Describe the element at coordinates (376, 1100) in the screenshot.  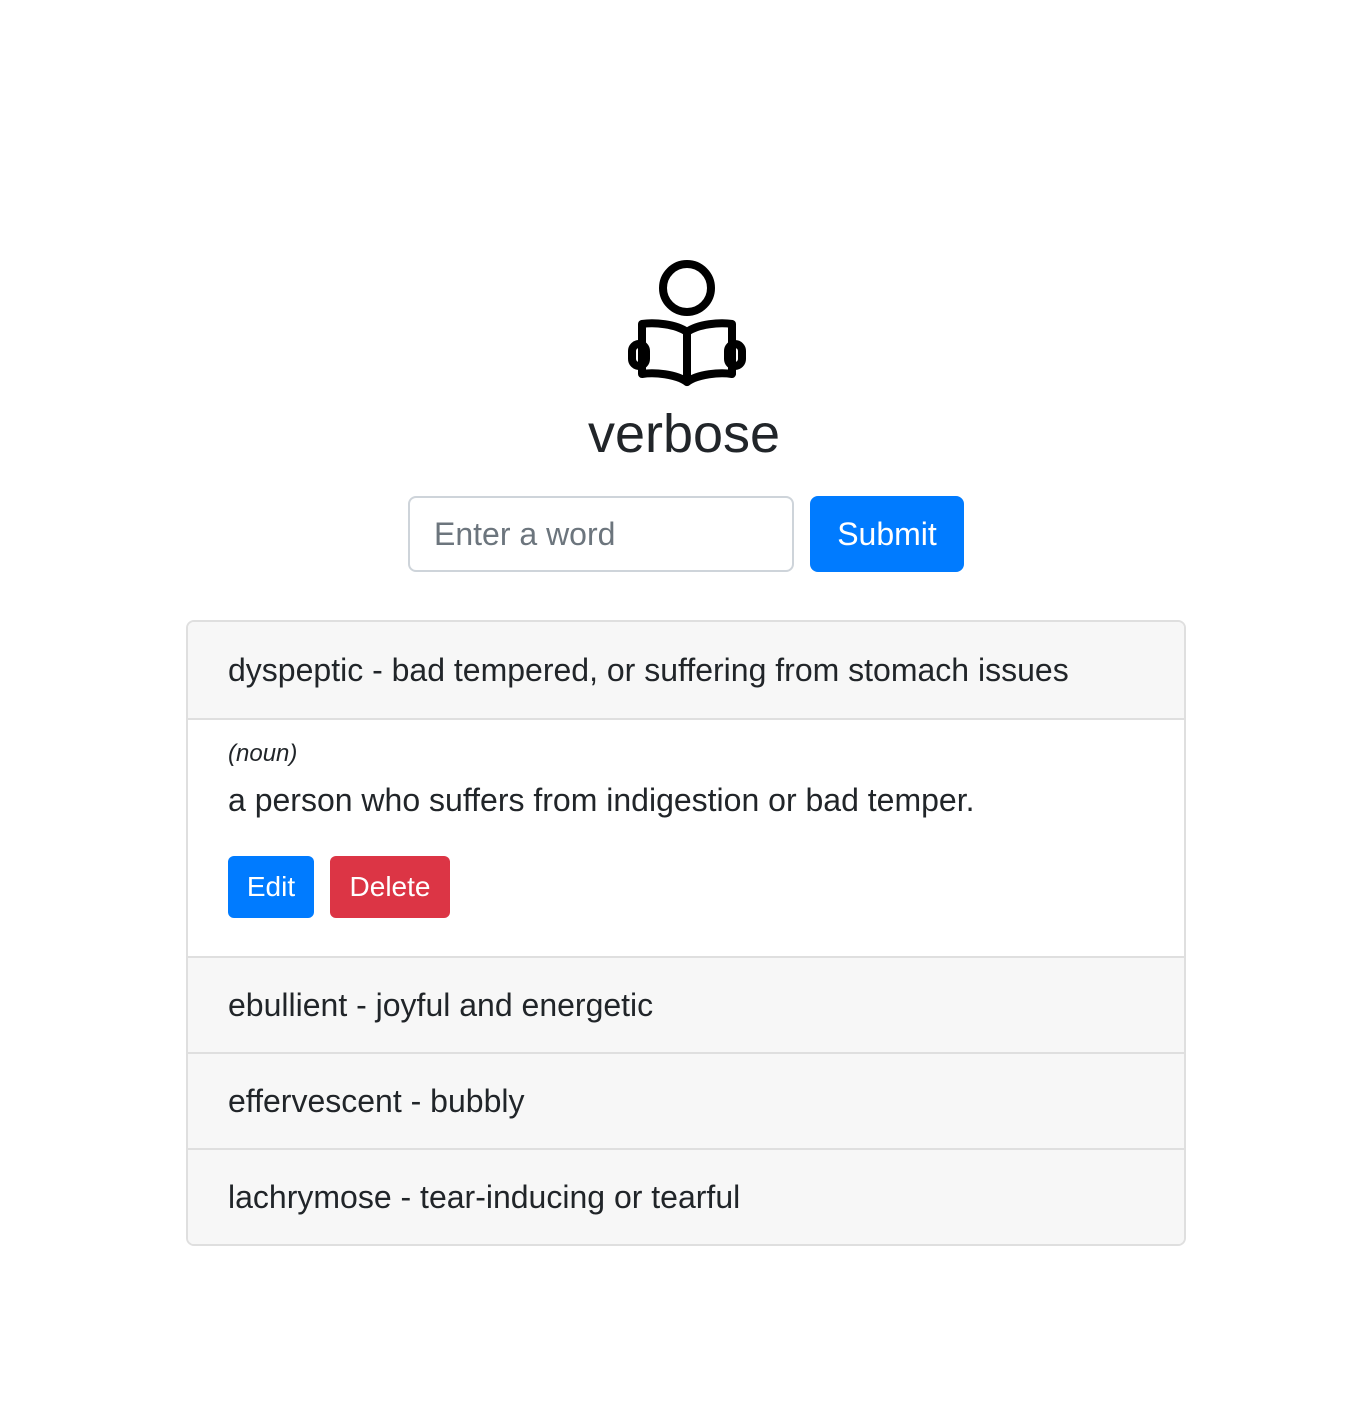
I see `word-entry-title: effervescent - bubbly` at that location.